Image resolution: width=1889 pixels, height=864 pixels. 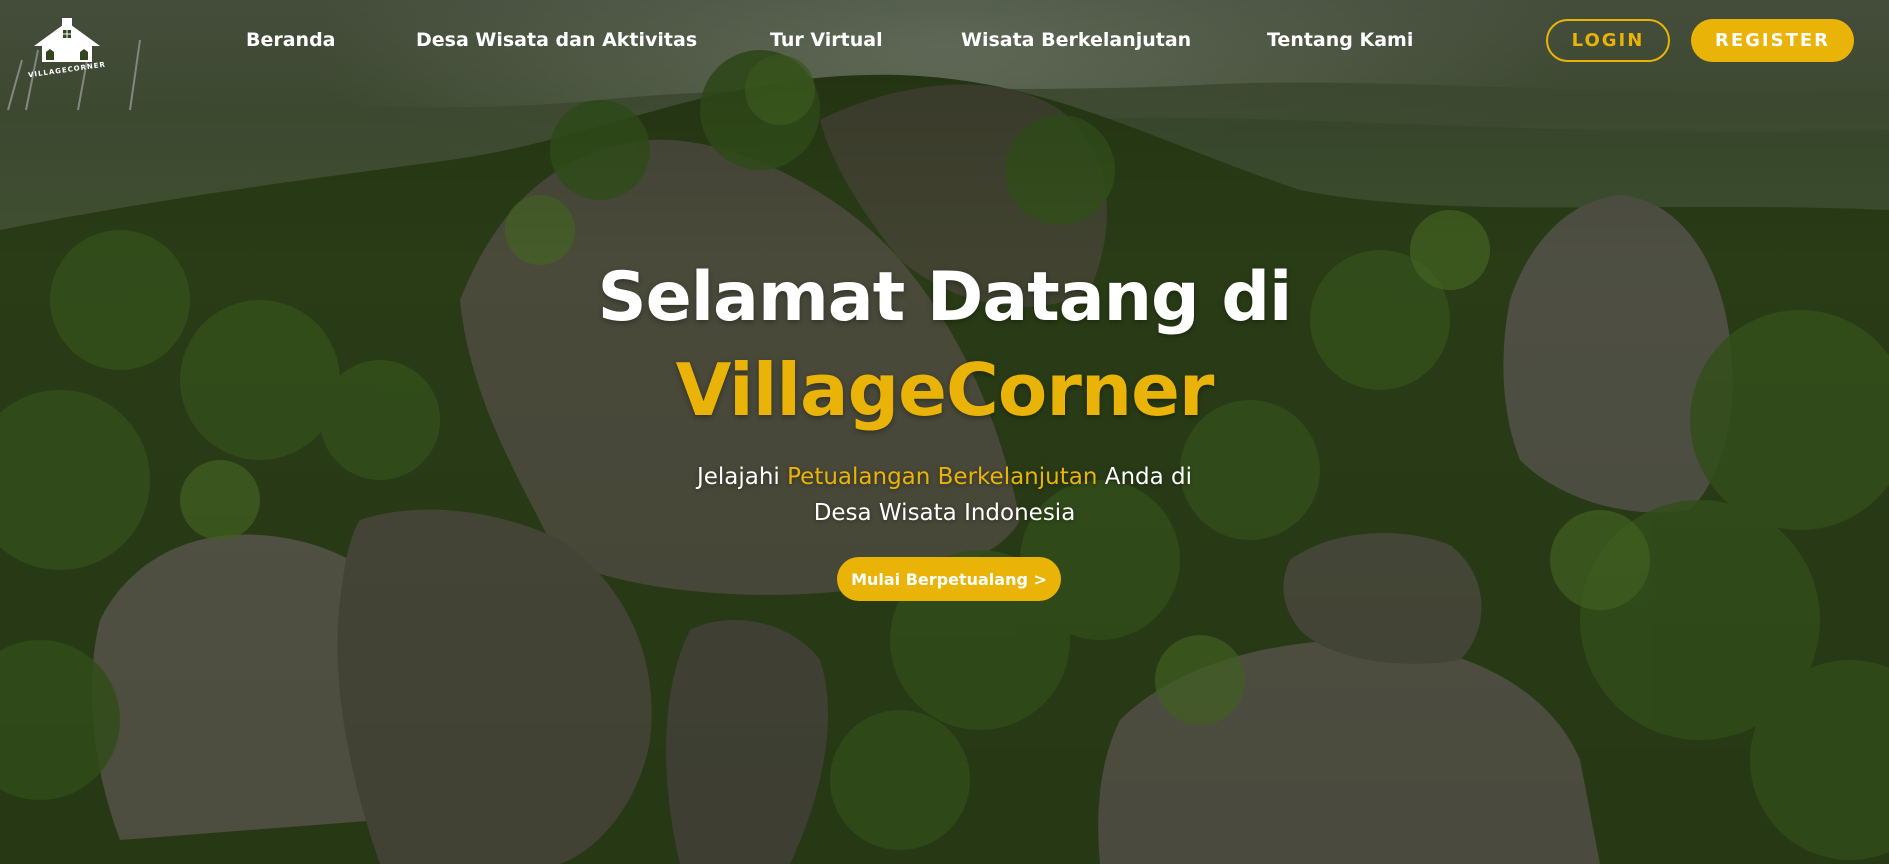 I want to click on login-button: LOGIN, so click(x=1608, y=40).